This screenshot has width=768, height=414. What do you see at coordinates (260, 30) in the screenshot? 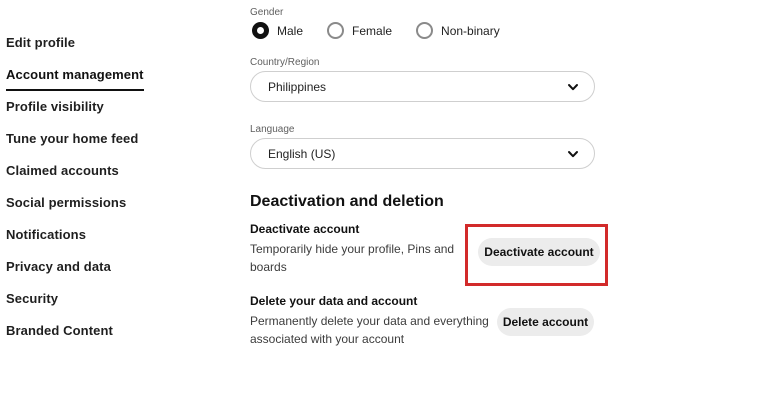
I see `radio-selected-icon` at bounding box center [260, 30].